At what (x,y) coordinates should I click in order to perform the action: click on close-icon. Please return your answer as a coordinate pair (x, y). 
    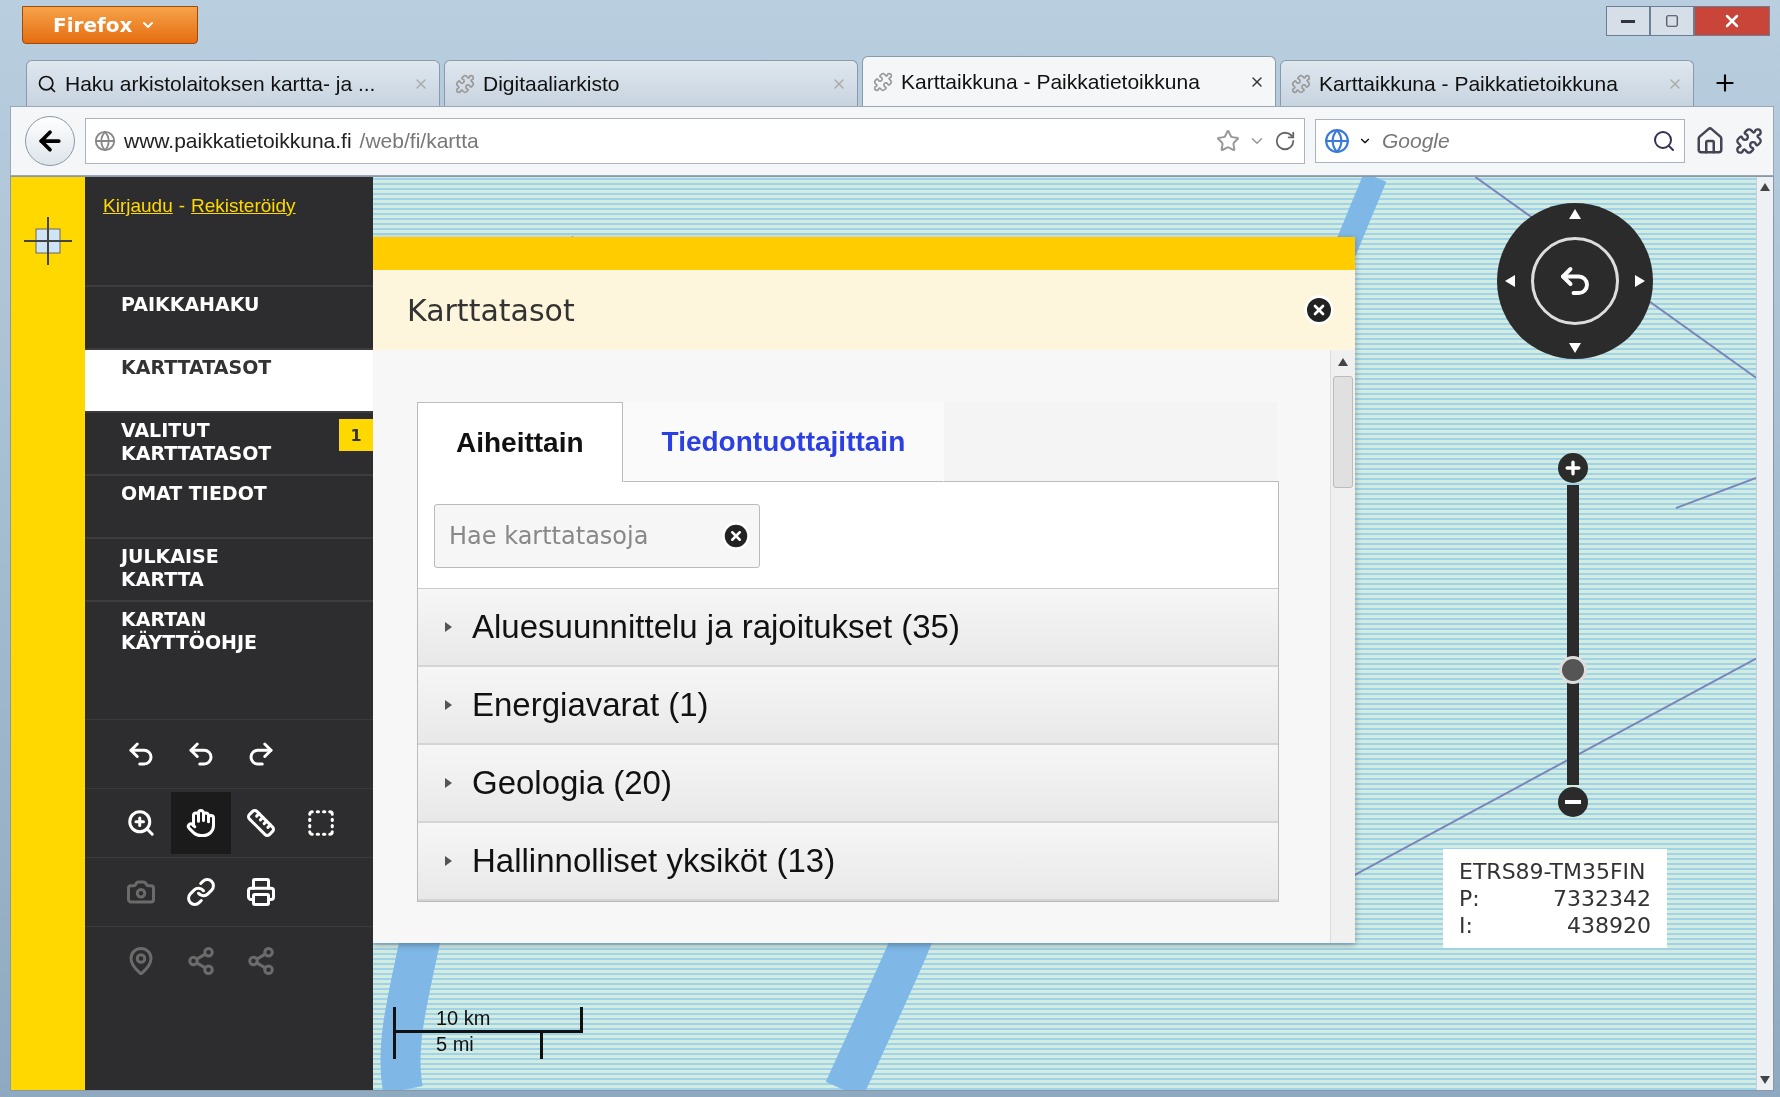
    Looking at the image, I should click on (1319, 310).